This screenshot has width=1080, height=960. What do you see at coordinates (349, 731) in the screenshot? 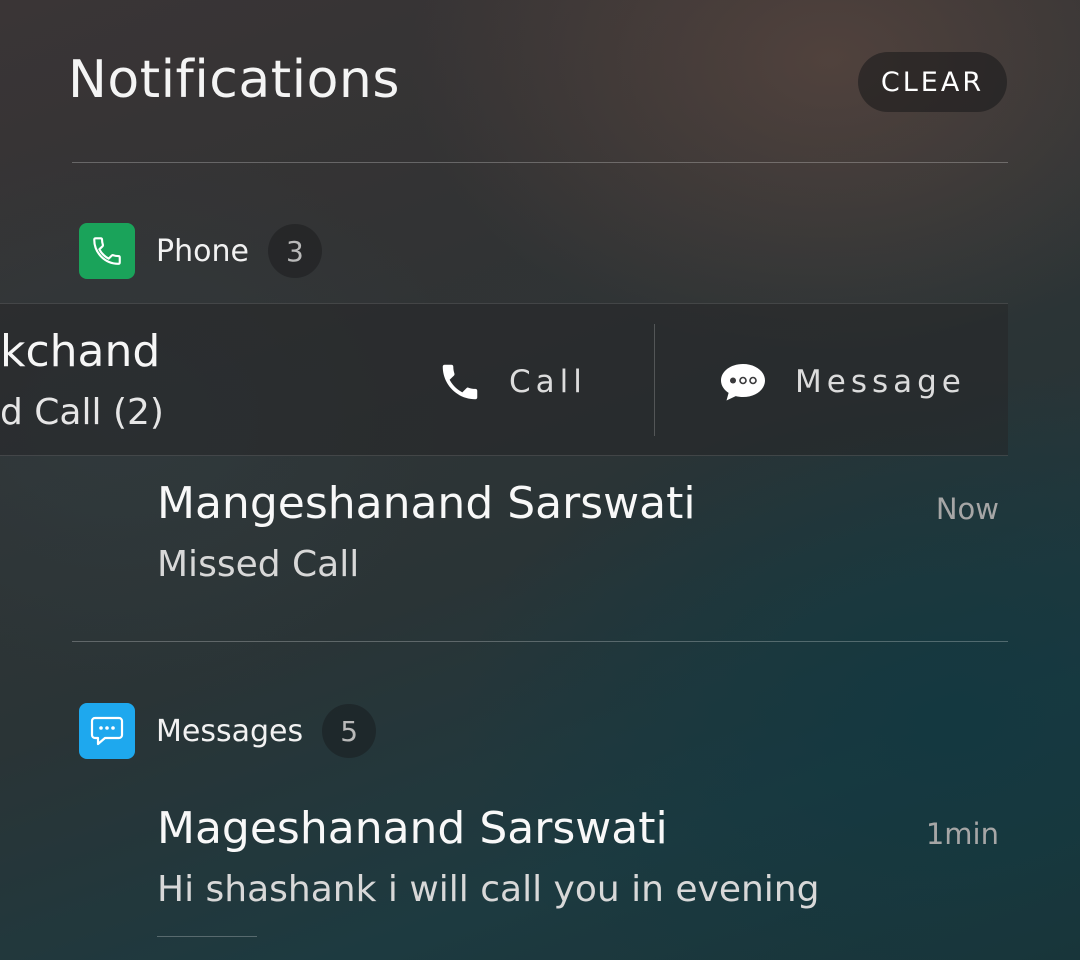
I see `messages-count-badge: 5` at bounding box center [349, 731].